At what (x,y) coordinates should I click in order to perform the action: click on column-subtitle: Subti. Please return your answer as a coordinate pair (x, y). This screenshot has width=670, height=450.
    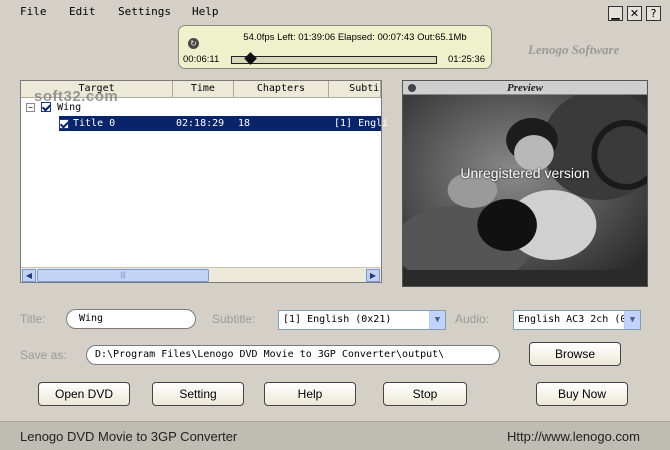
    Looking at the image, I should click on (355, 89).